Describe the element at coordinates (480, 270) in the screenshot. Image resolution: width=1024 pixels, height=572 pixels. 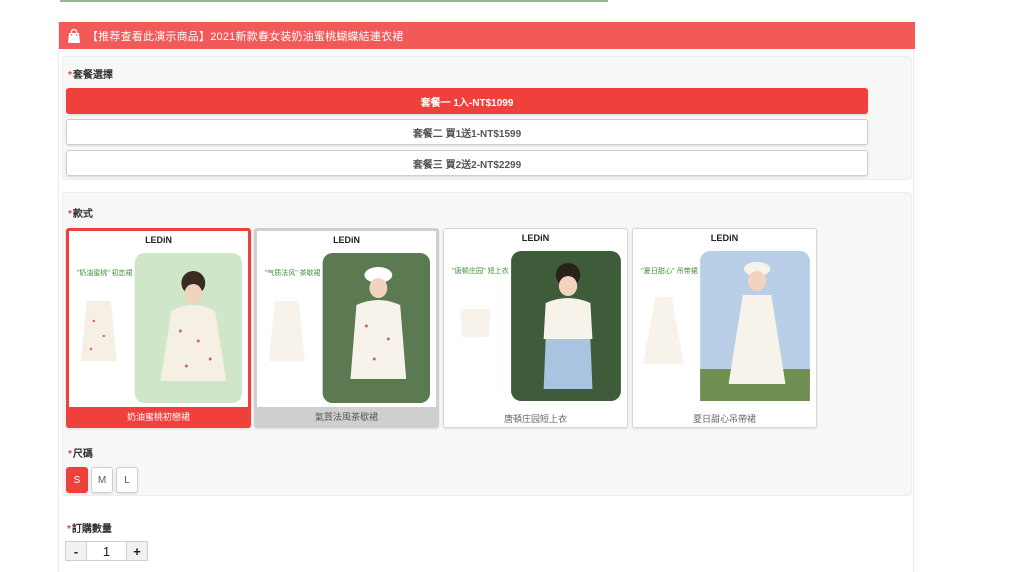
I see `image-tagline: "唐顿庄园" 短上衣` at that location.